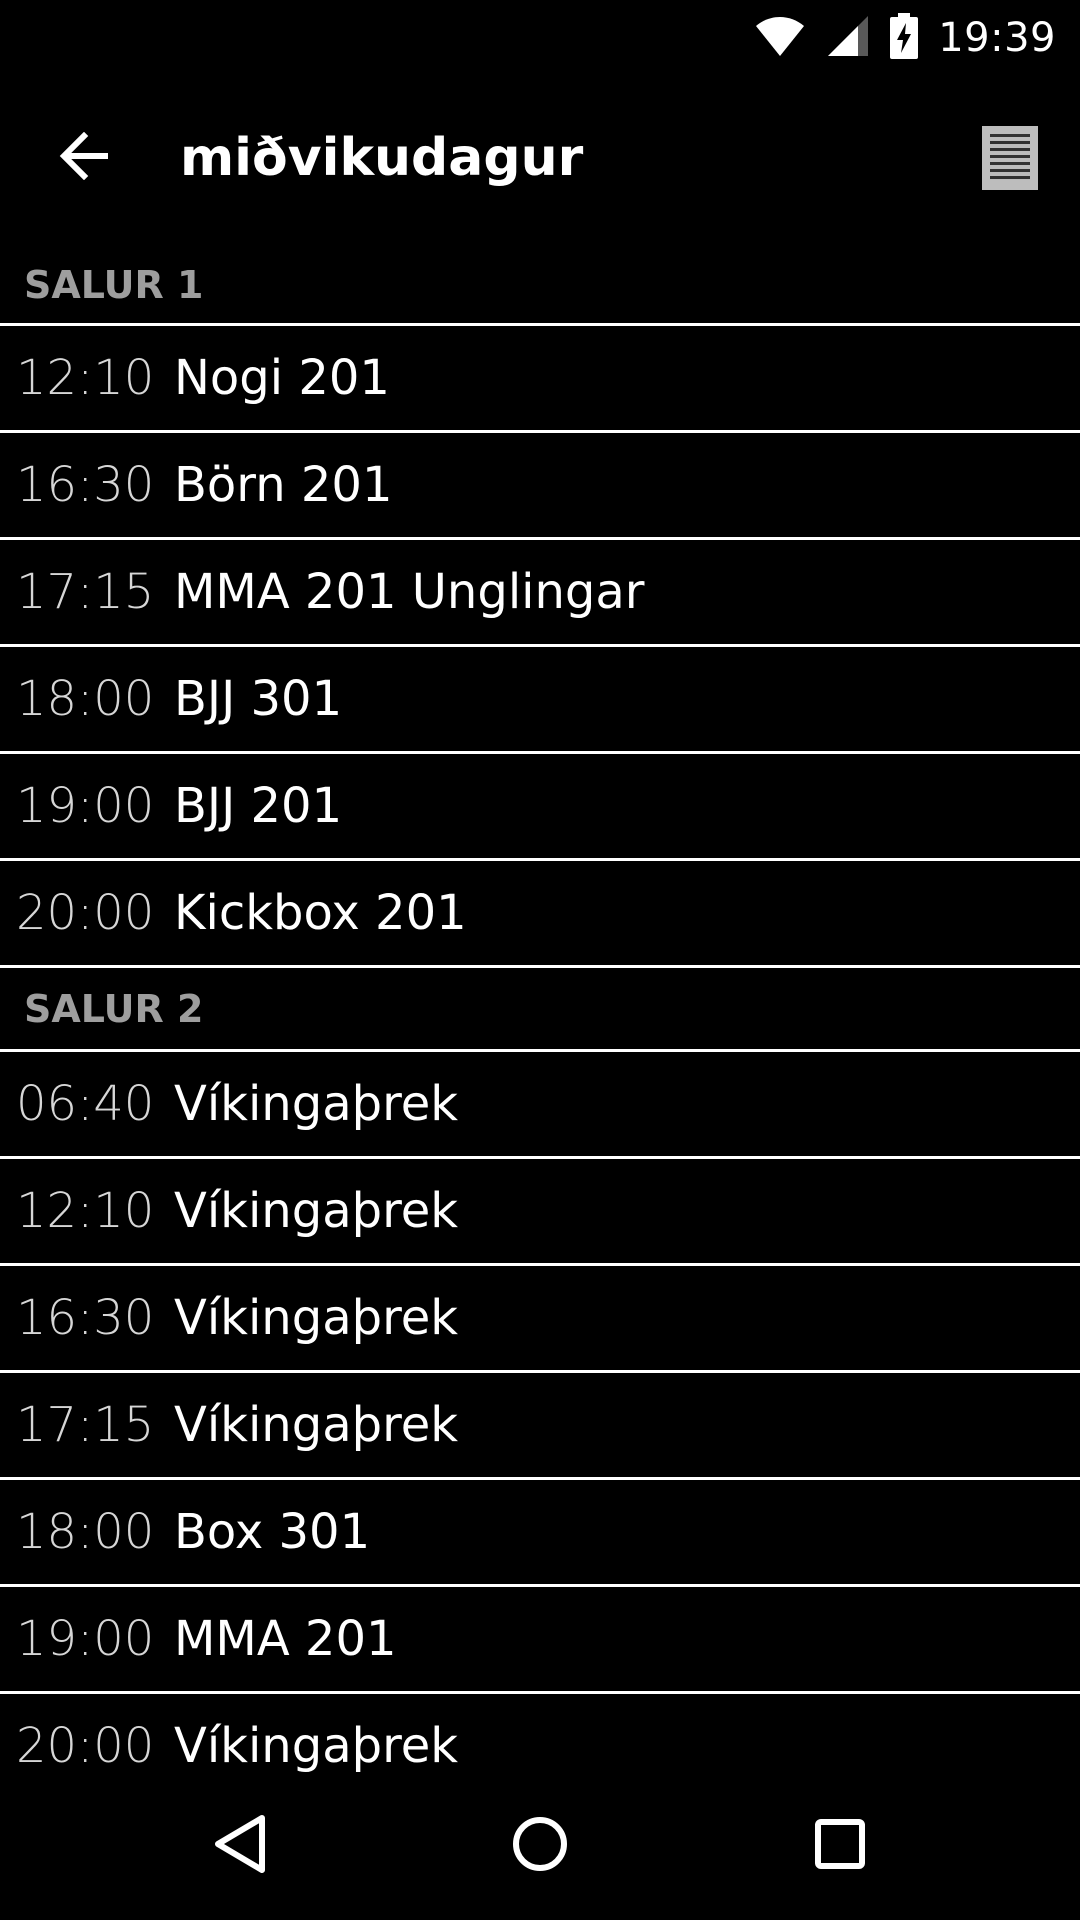 This screenshot has width=1080, height=1920. I want to click on page-title: miðvikudagur, so click(382, 158).